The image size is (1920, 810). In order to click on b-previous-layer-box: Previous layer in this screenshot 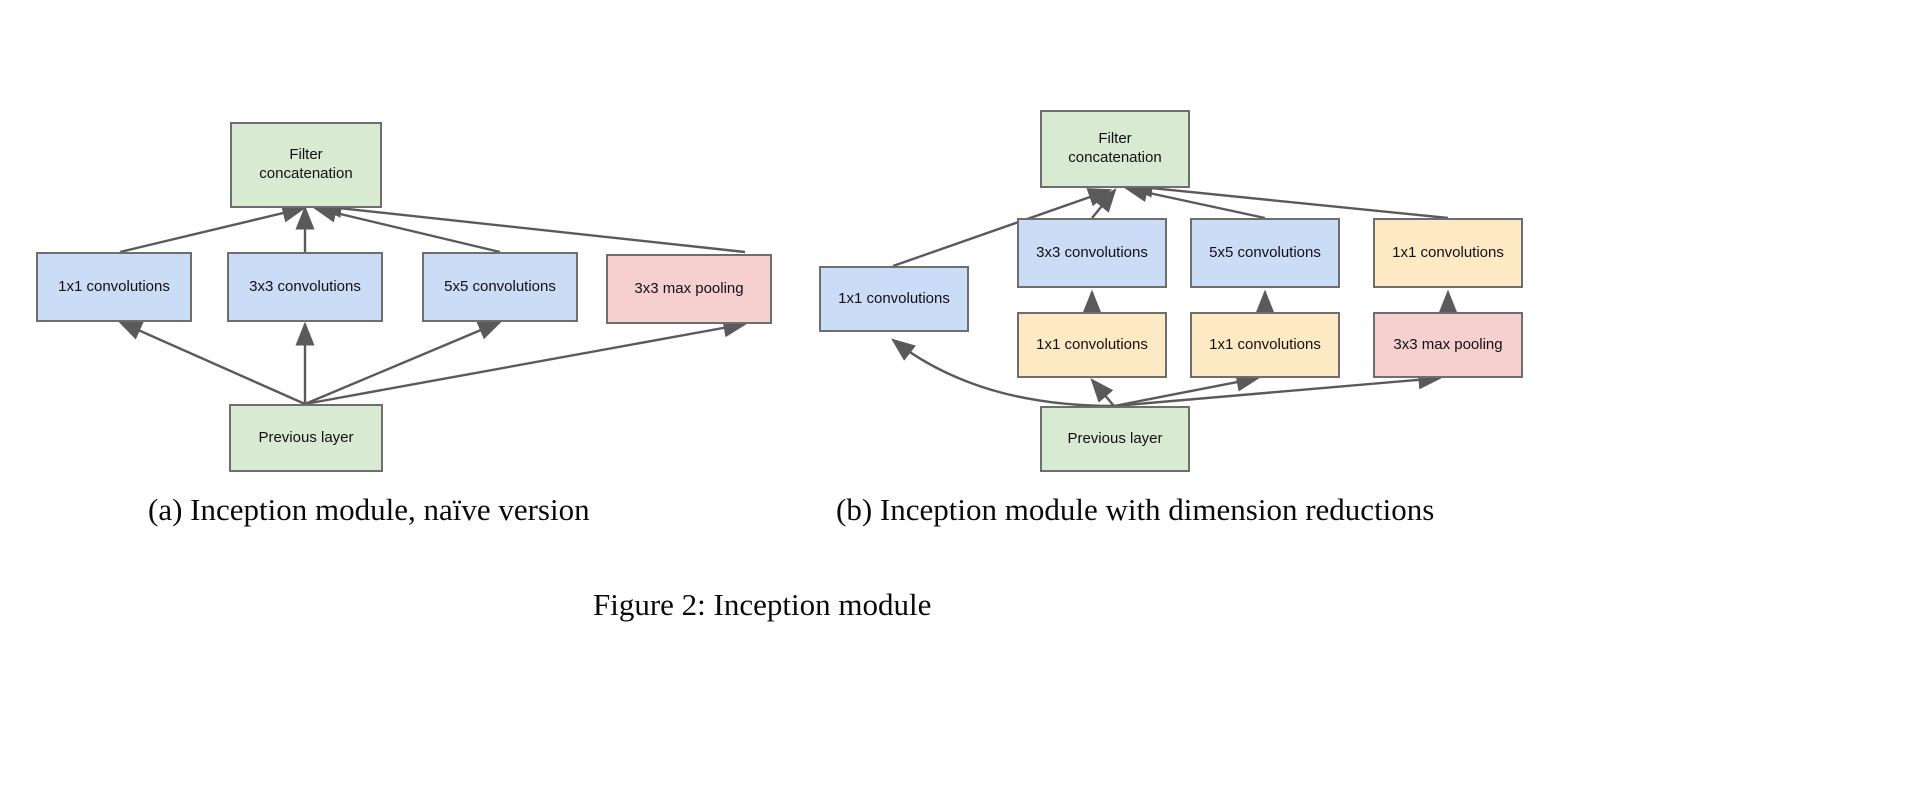, I will do `click(1115, 439)`.